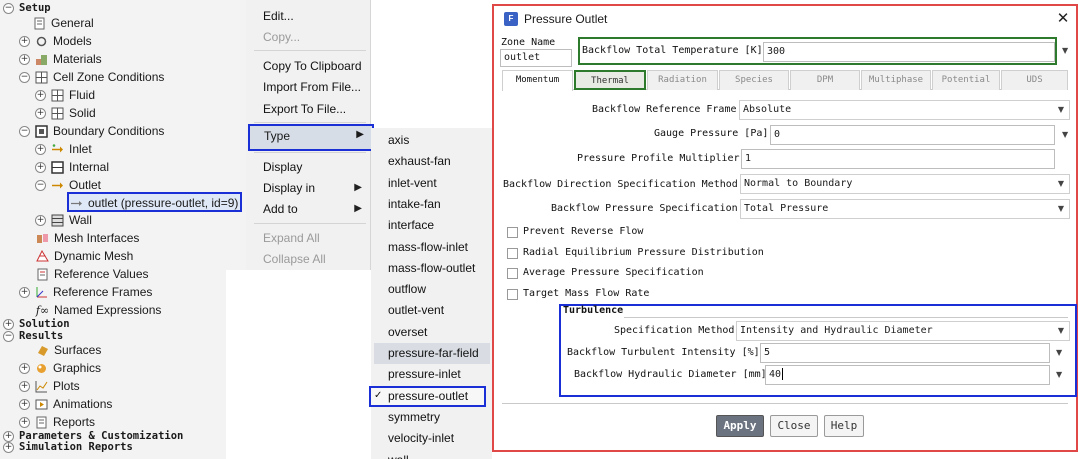  What do you see at coordinates (1034, 80) in the screenshot?
I see `tab-uds: UDS` at bounding box center [1034, 80].